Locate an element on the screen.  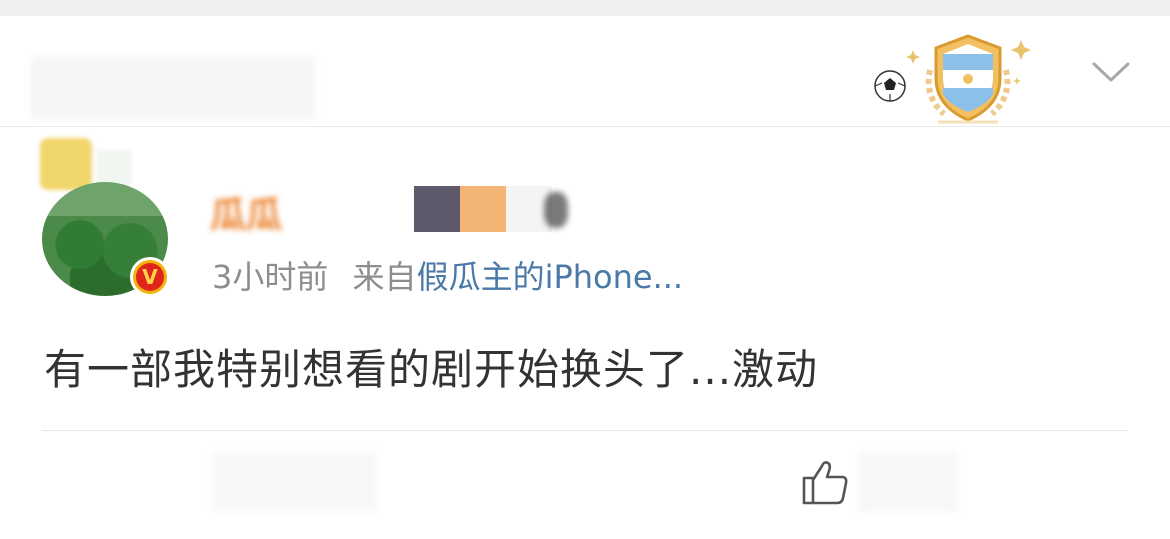
chevron-down-icon is located at coordinates (1111, 71).